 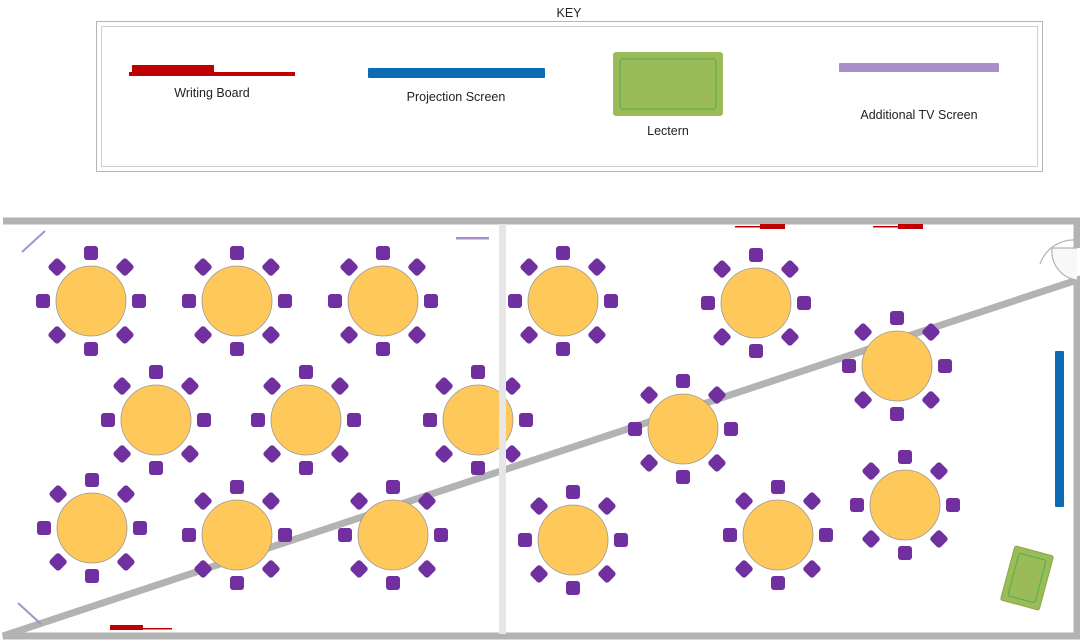 What do you see at coordinates (456, 73) in the screenshot?
I see `projection-screen-icon` at bounding box center [456, 73].